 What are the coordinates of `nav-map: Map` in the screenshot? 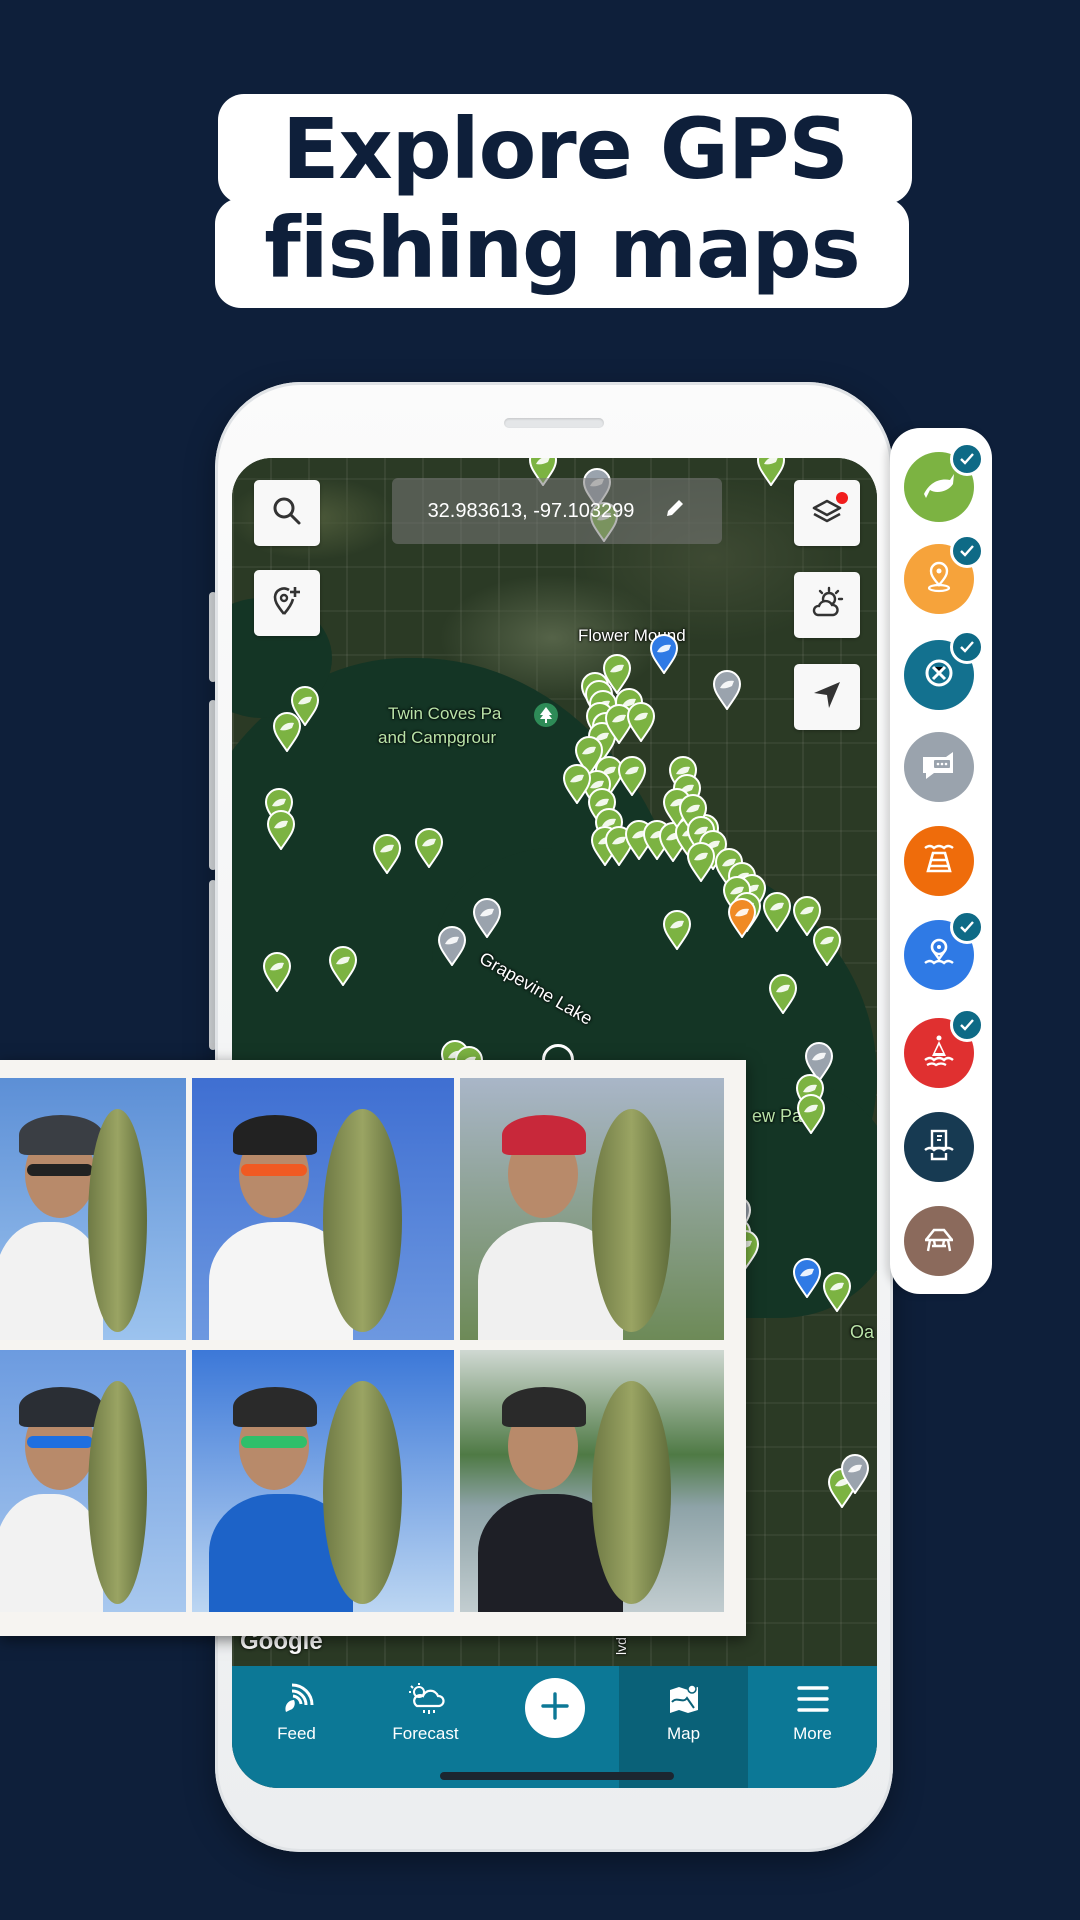 It's located at (683, 1727).